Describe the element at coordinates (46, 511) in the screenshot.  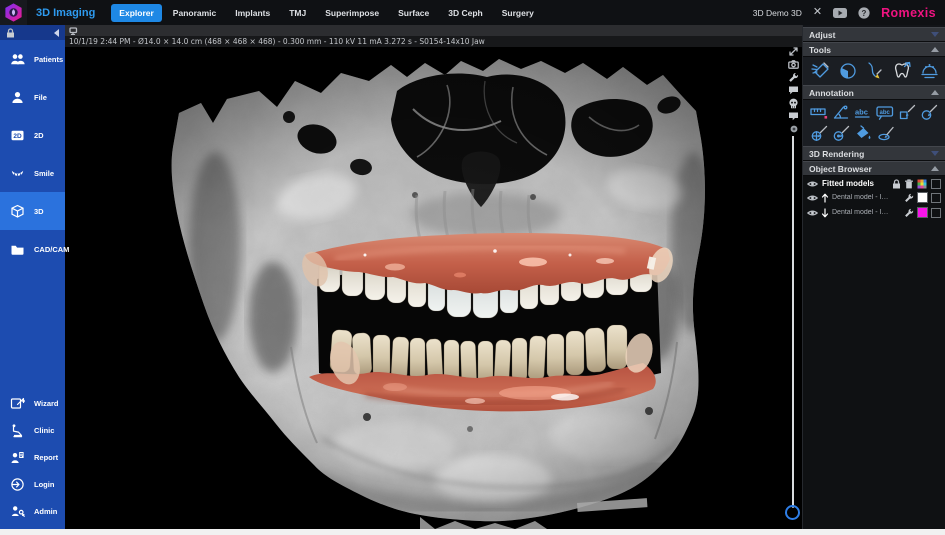
I see `sidebar-item-label: Admin` at that location.